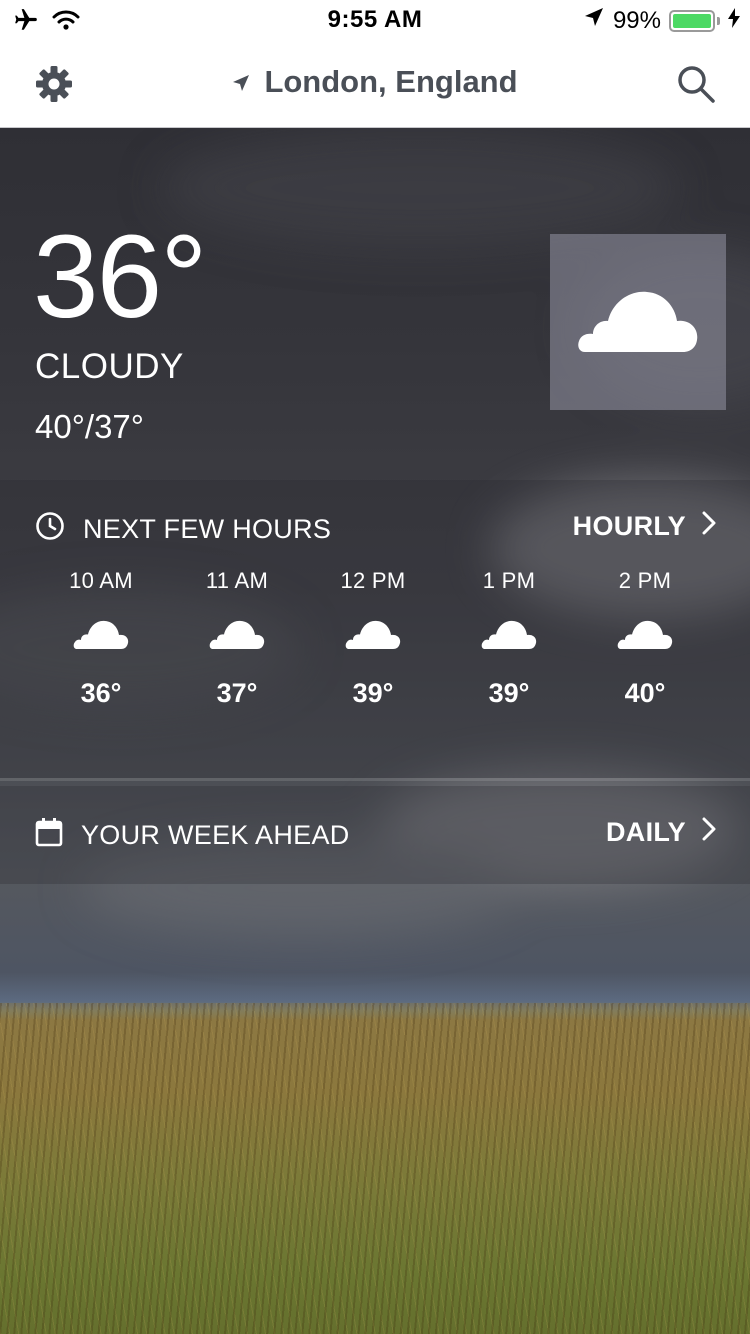 This screenshot has width=750, height=1334. Describe the element at coordinates (645, 580) in the screenshot. I see `hour-time: 2 PM` at that location.